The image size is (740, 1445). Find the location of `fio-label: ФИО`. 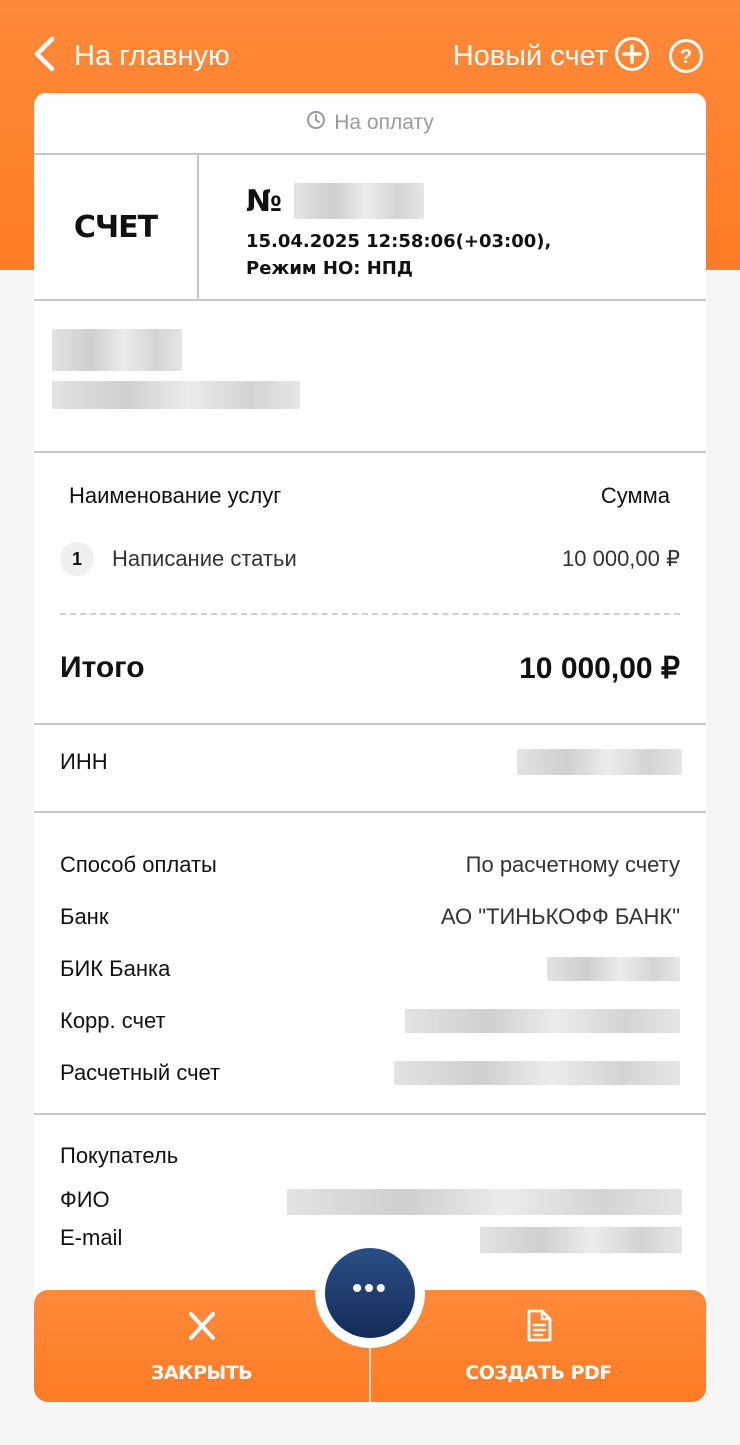

fio-label: ФИО is located at coordinates (85, 1199).